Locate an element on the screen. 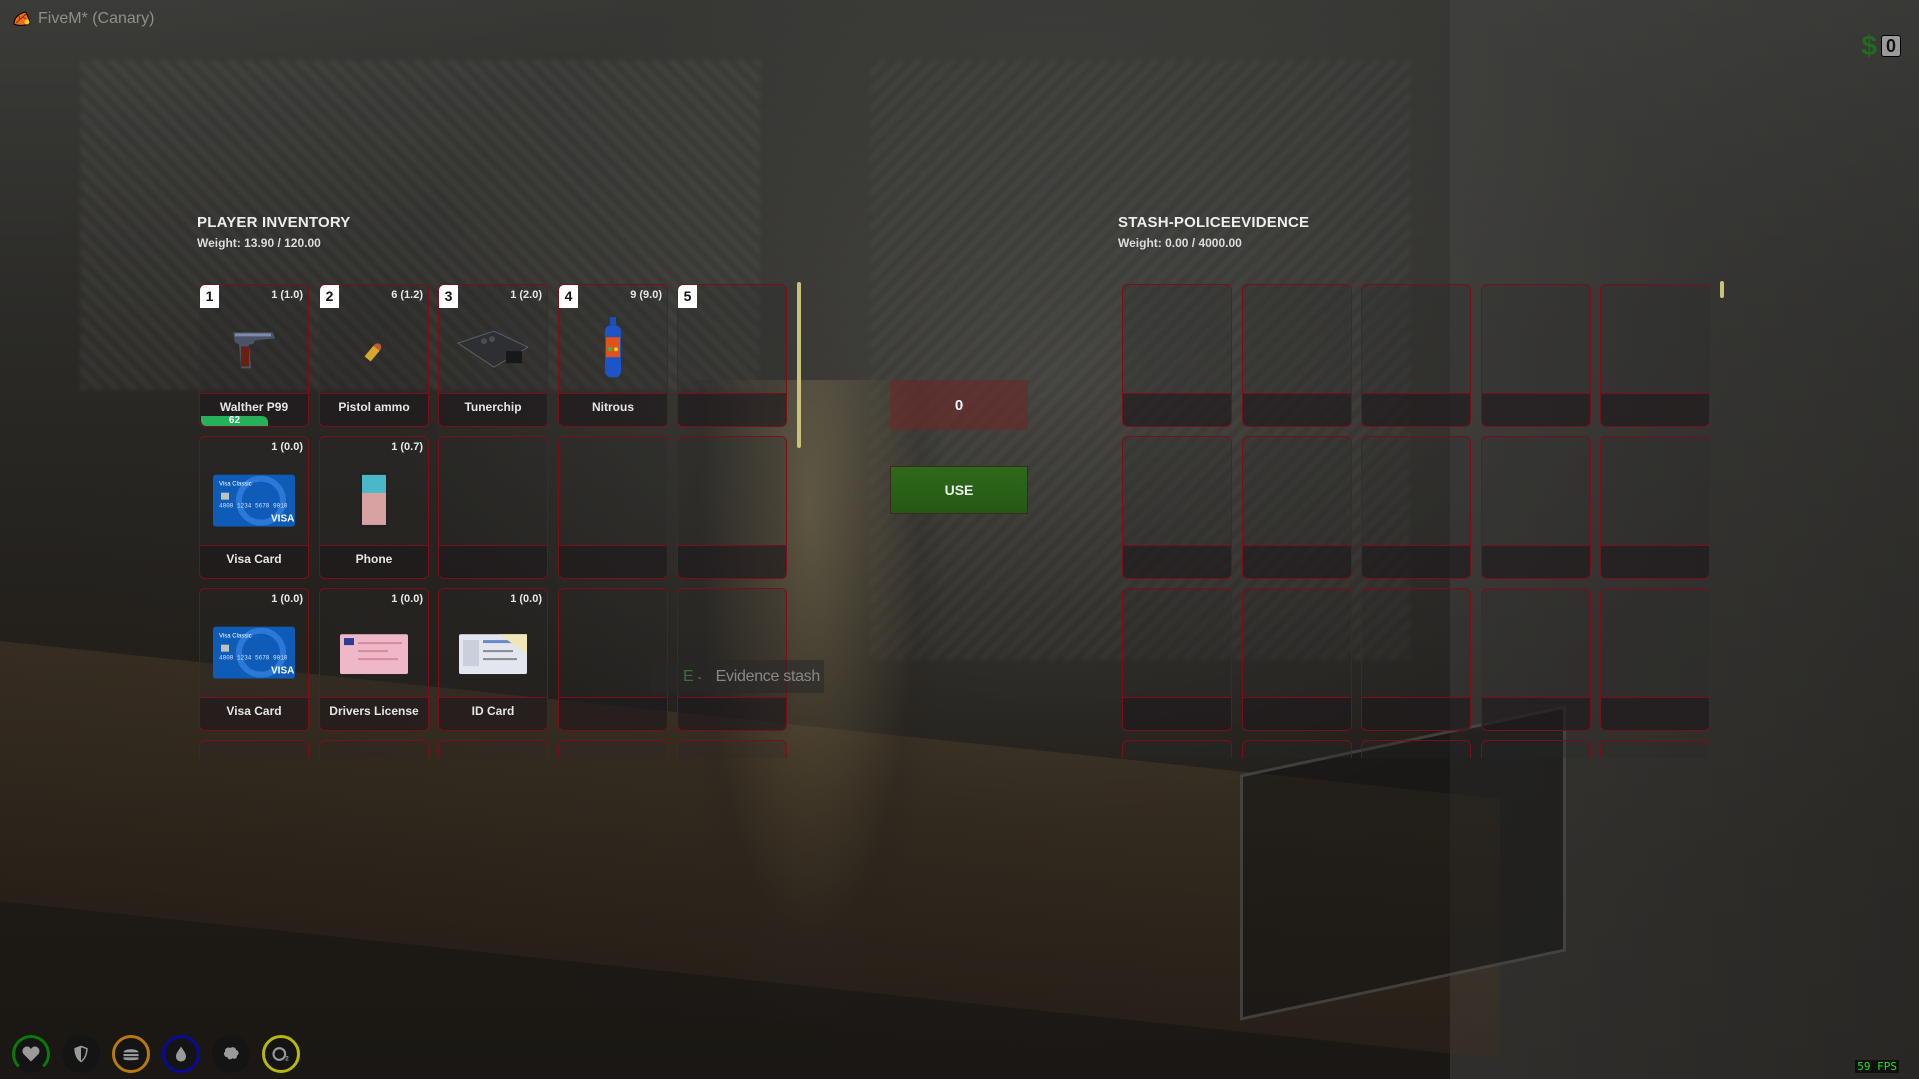 This screenshot has width=1919, height=1079. drivers-license-icon is located at coordinates (374, 656).